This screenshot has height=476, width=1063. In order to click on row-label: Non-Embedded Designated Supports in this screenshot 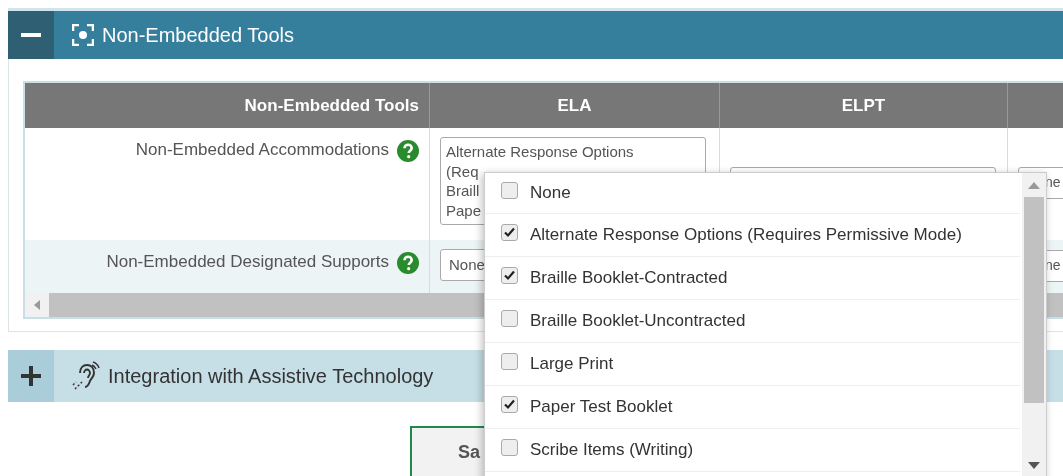, I will do `click(247, 262)`.